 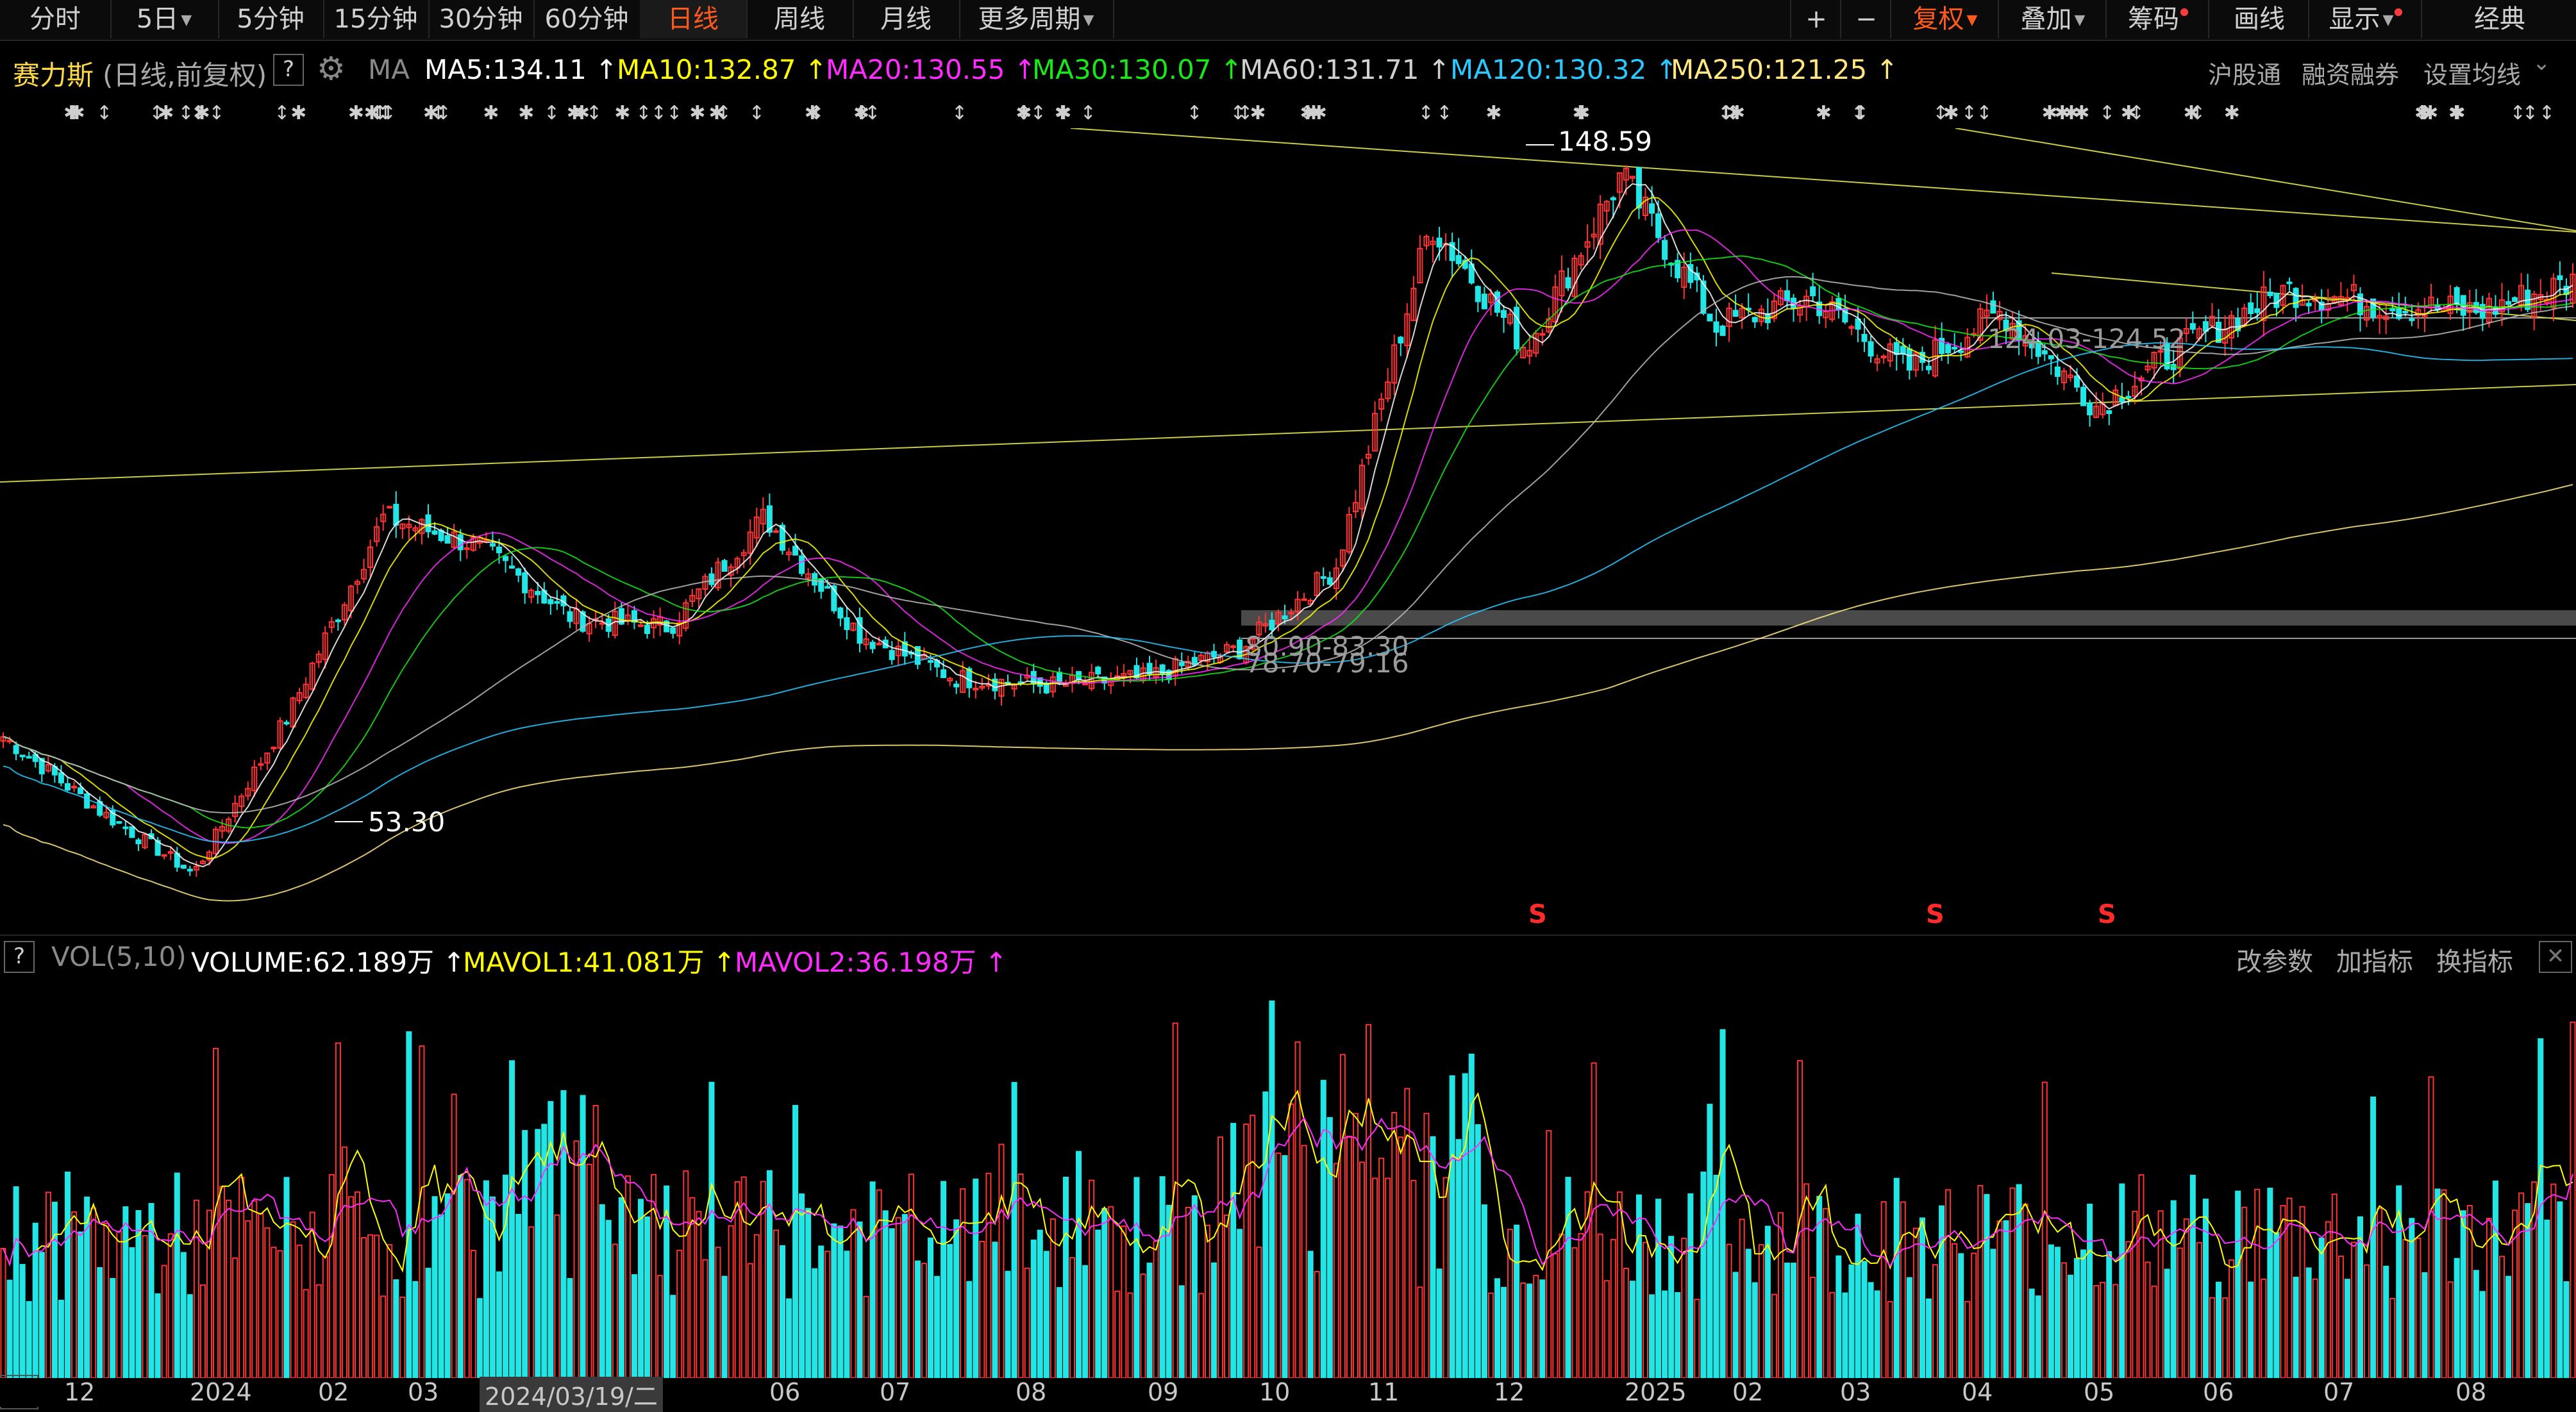 I want to click on period-tab-30min: 30分钟, so click(x=481, y=19).